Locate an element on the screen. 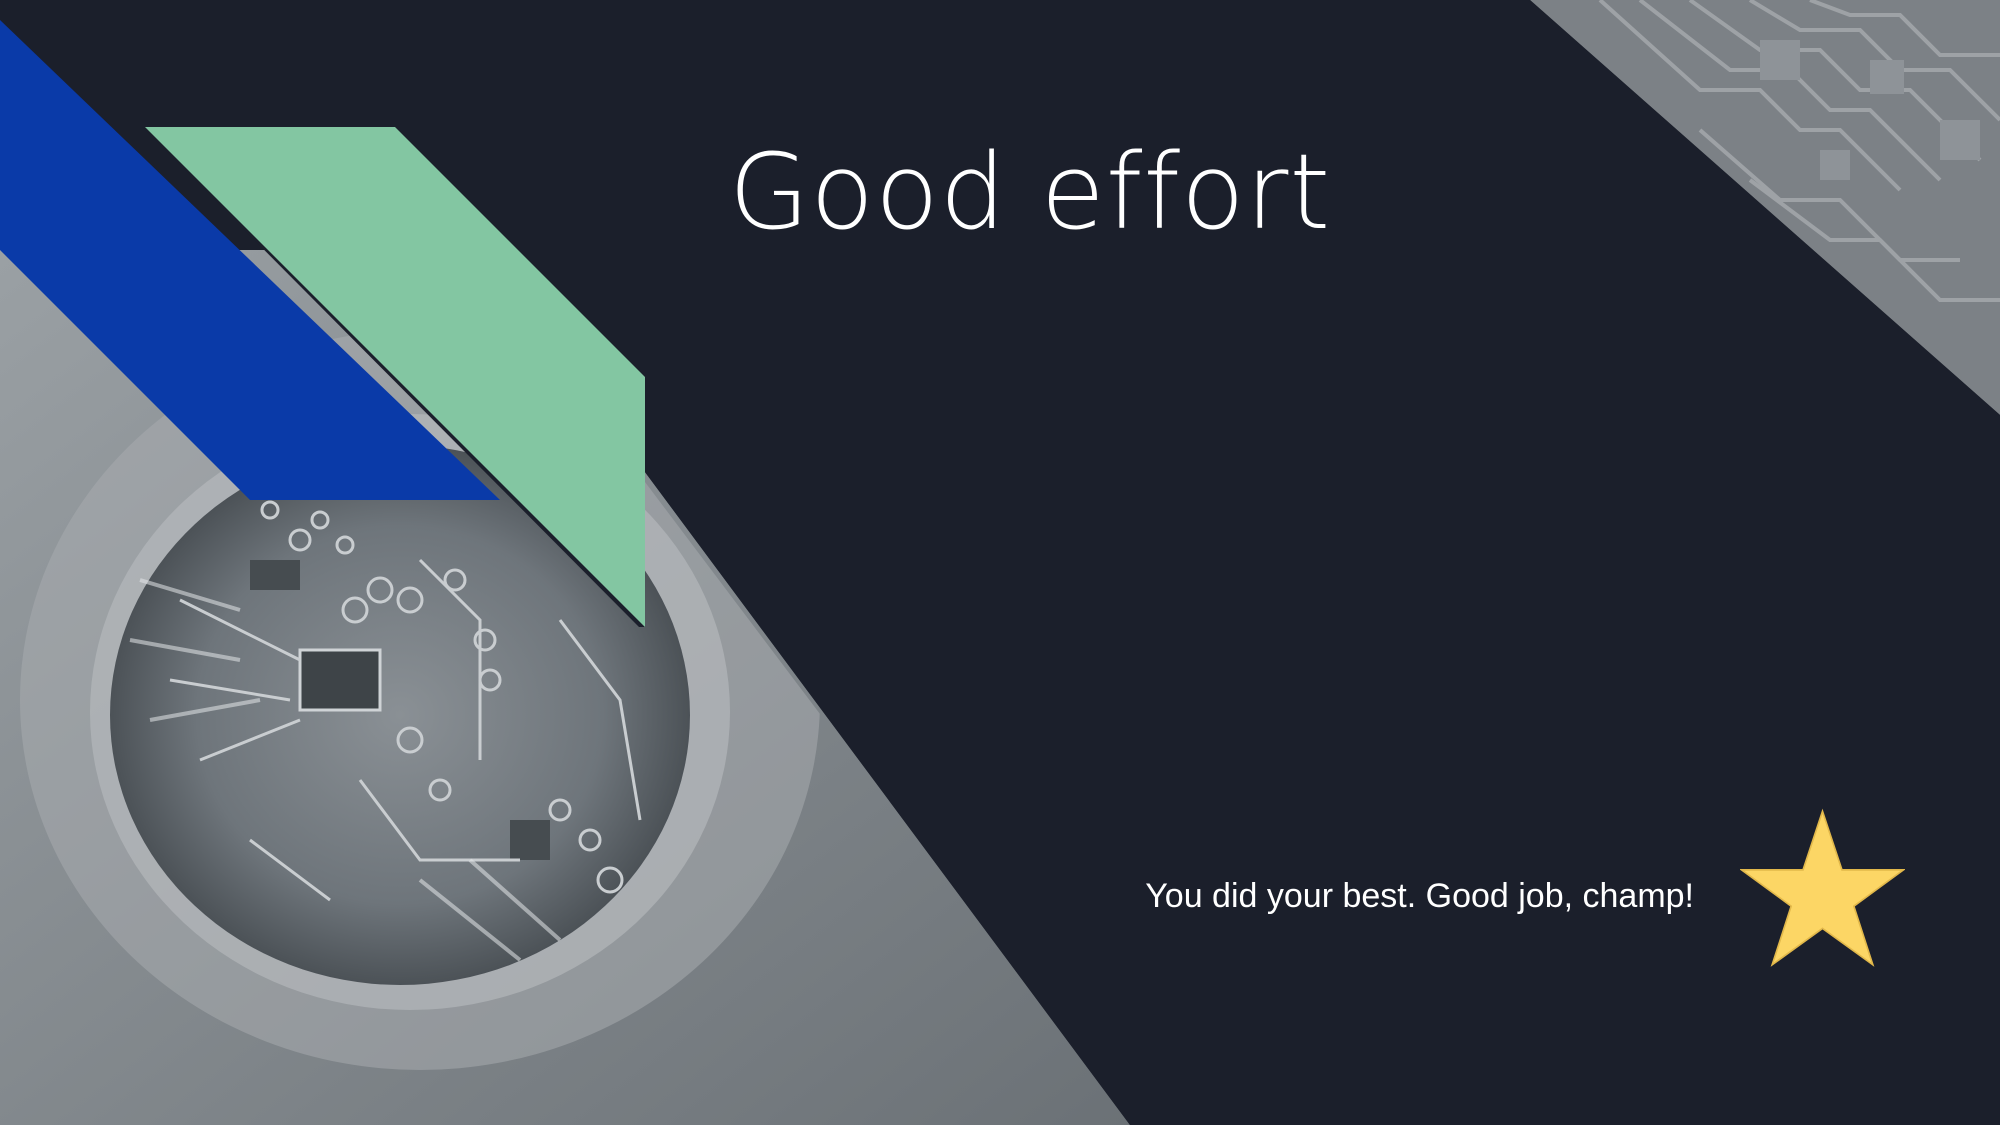  slide-title: Good effort is located at coordinates (1030, 192).